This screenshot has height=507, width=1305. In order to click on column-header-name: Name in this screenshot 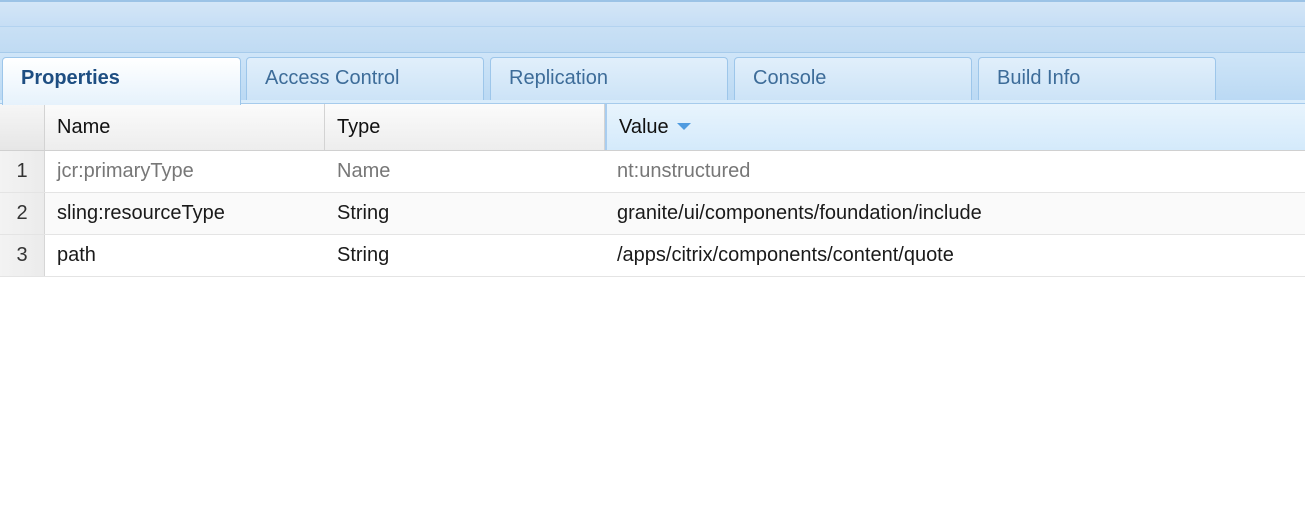, I will do `click(185, 127)`.